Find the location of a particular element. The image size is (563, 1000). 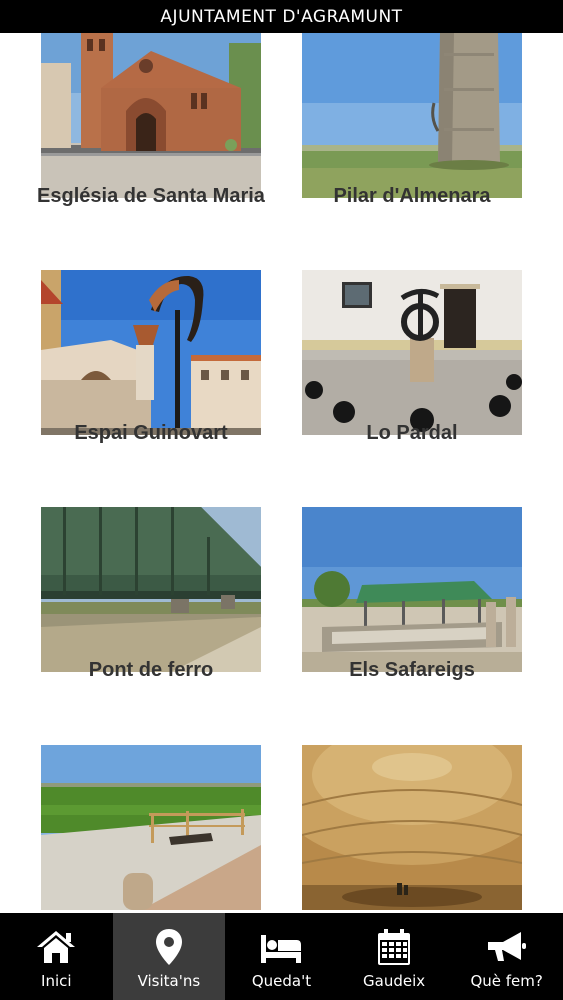

megaphone-icon is located at coordinates (507, 947).